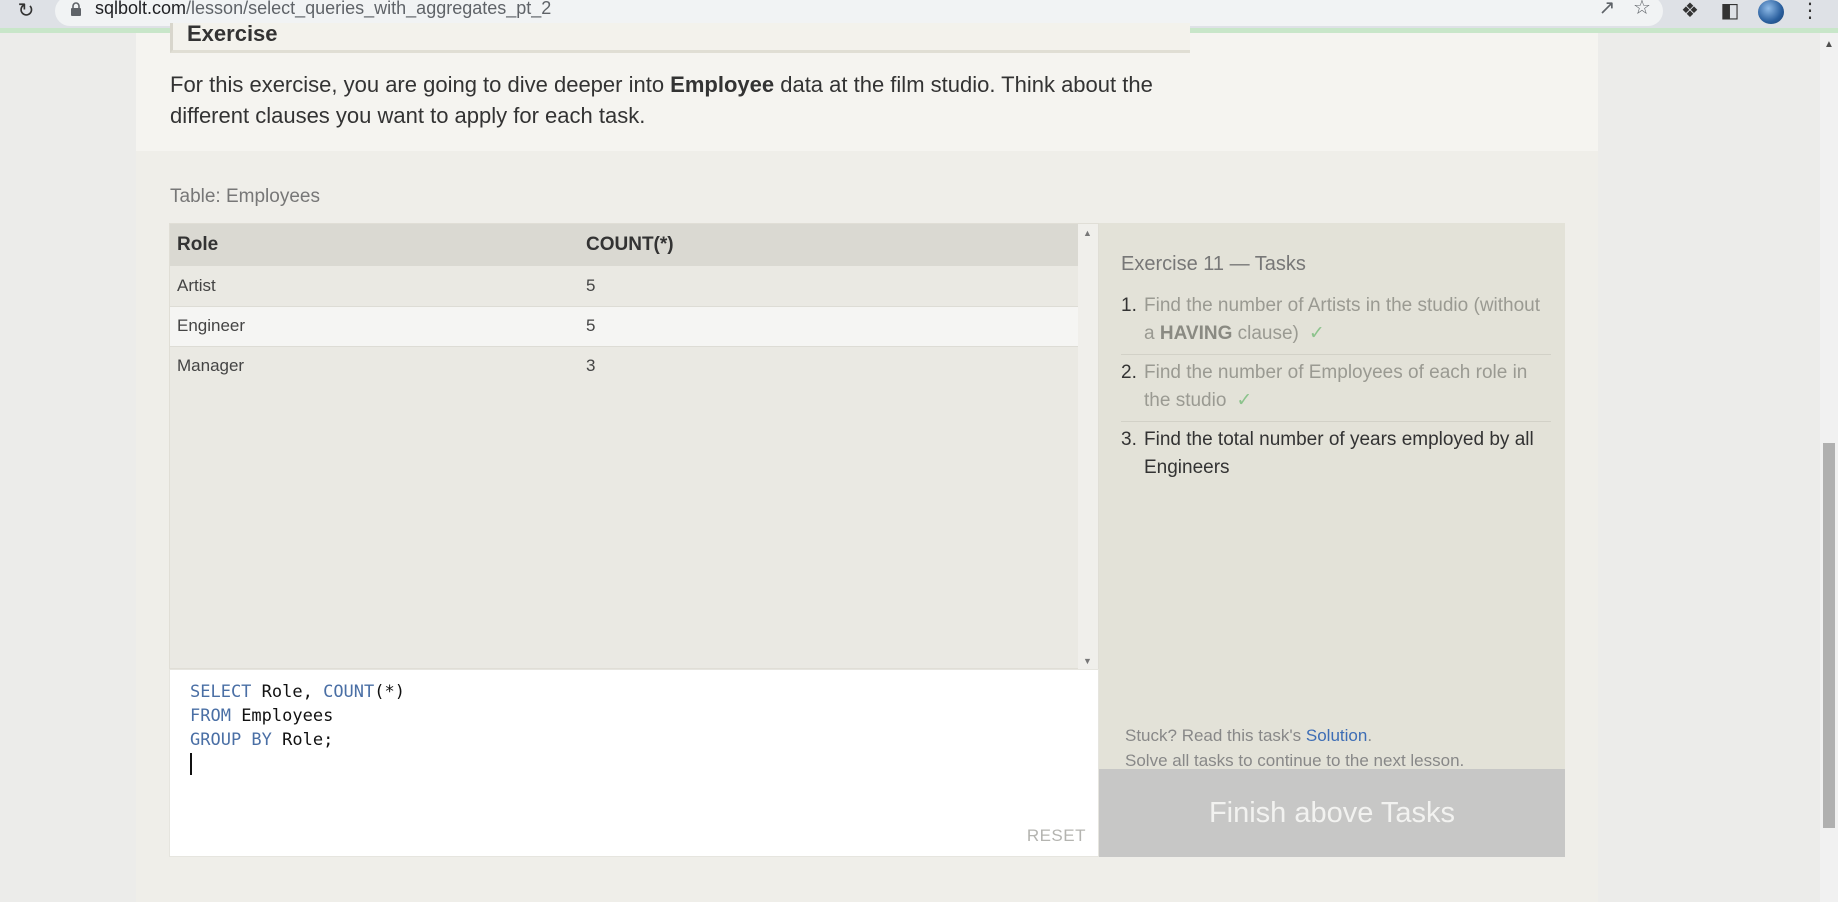 Image resolution: width=1838 pixels, height=902 pixels. I want to click on menu-dots-icon: ⋮, so click(1810, 12).